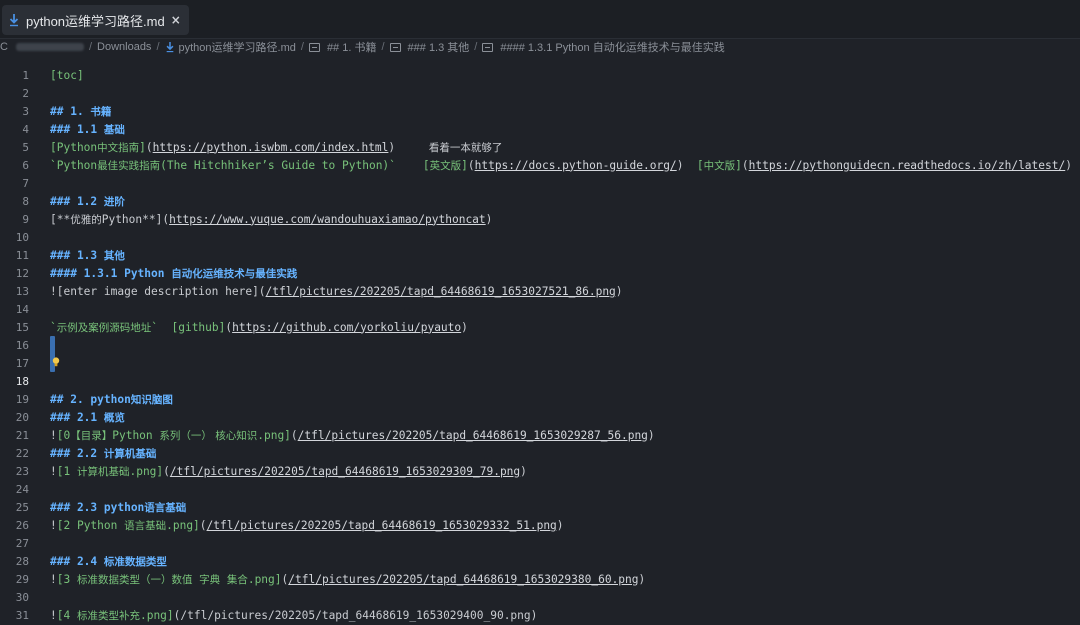 This screenshot has height=625, width=1080. What do you see at coordinates (700, 165) in the screenshot?
I see `code-token: [` at bounding box center [700, 165].